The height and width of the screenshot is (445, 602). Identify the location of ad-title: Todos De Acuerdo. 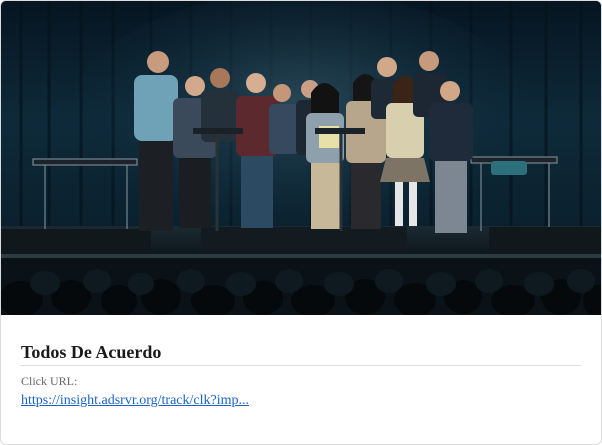
(301, 354).